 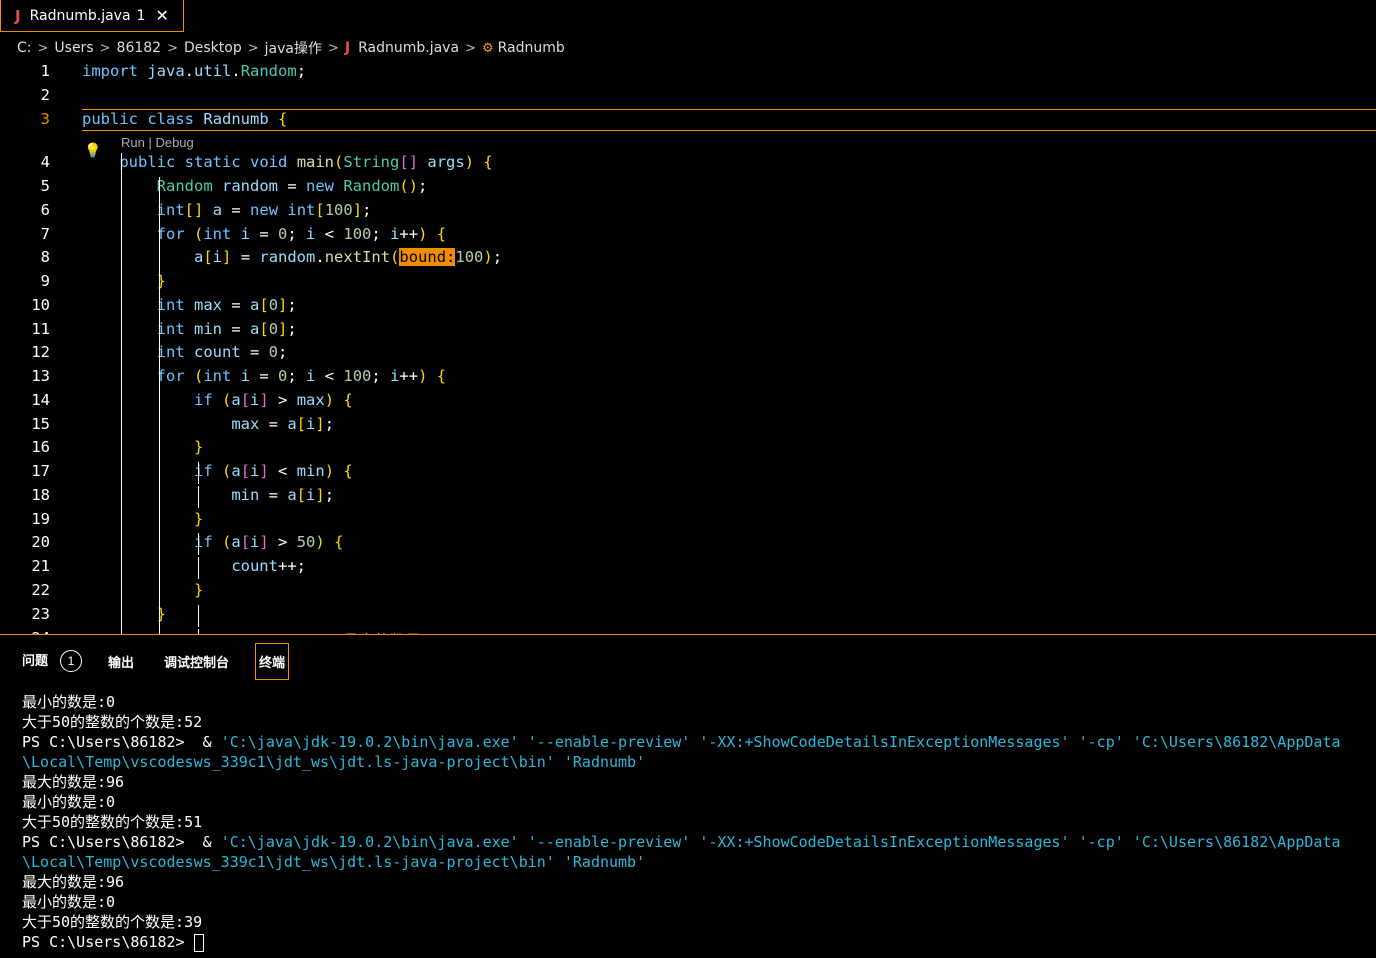 What do you see at coordinates (121, 661) in the screenshot?
I see `tab-output: 输出` at bounding box center [121, 661].